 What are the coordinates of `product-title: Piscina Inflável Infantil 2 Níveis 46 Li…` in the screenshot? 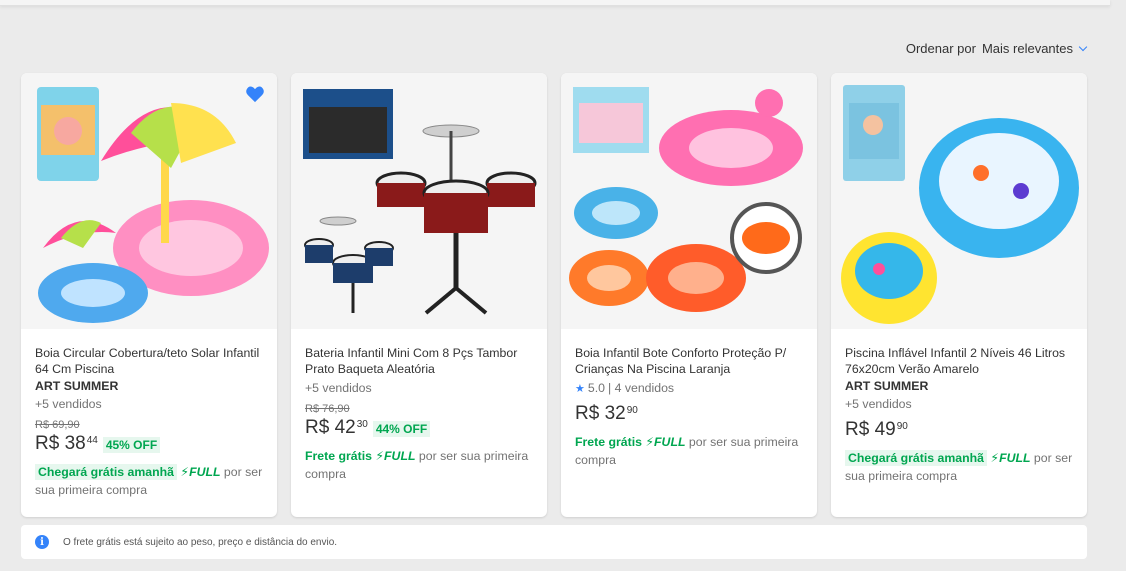 It's located at (959, 361).